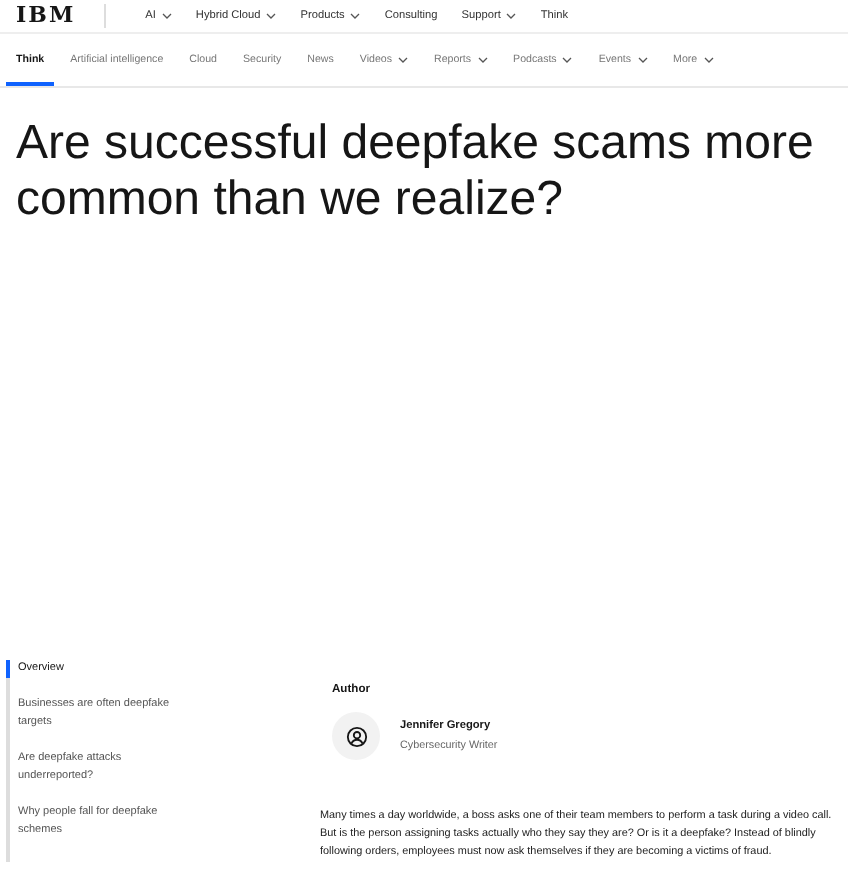 This screenshot has height=870, width=848. What do you see at coordinates (61, 16) in the screenshot?
I see `logo: IBM` at bounding box center [61, 16].